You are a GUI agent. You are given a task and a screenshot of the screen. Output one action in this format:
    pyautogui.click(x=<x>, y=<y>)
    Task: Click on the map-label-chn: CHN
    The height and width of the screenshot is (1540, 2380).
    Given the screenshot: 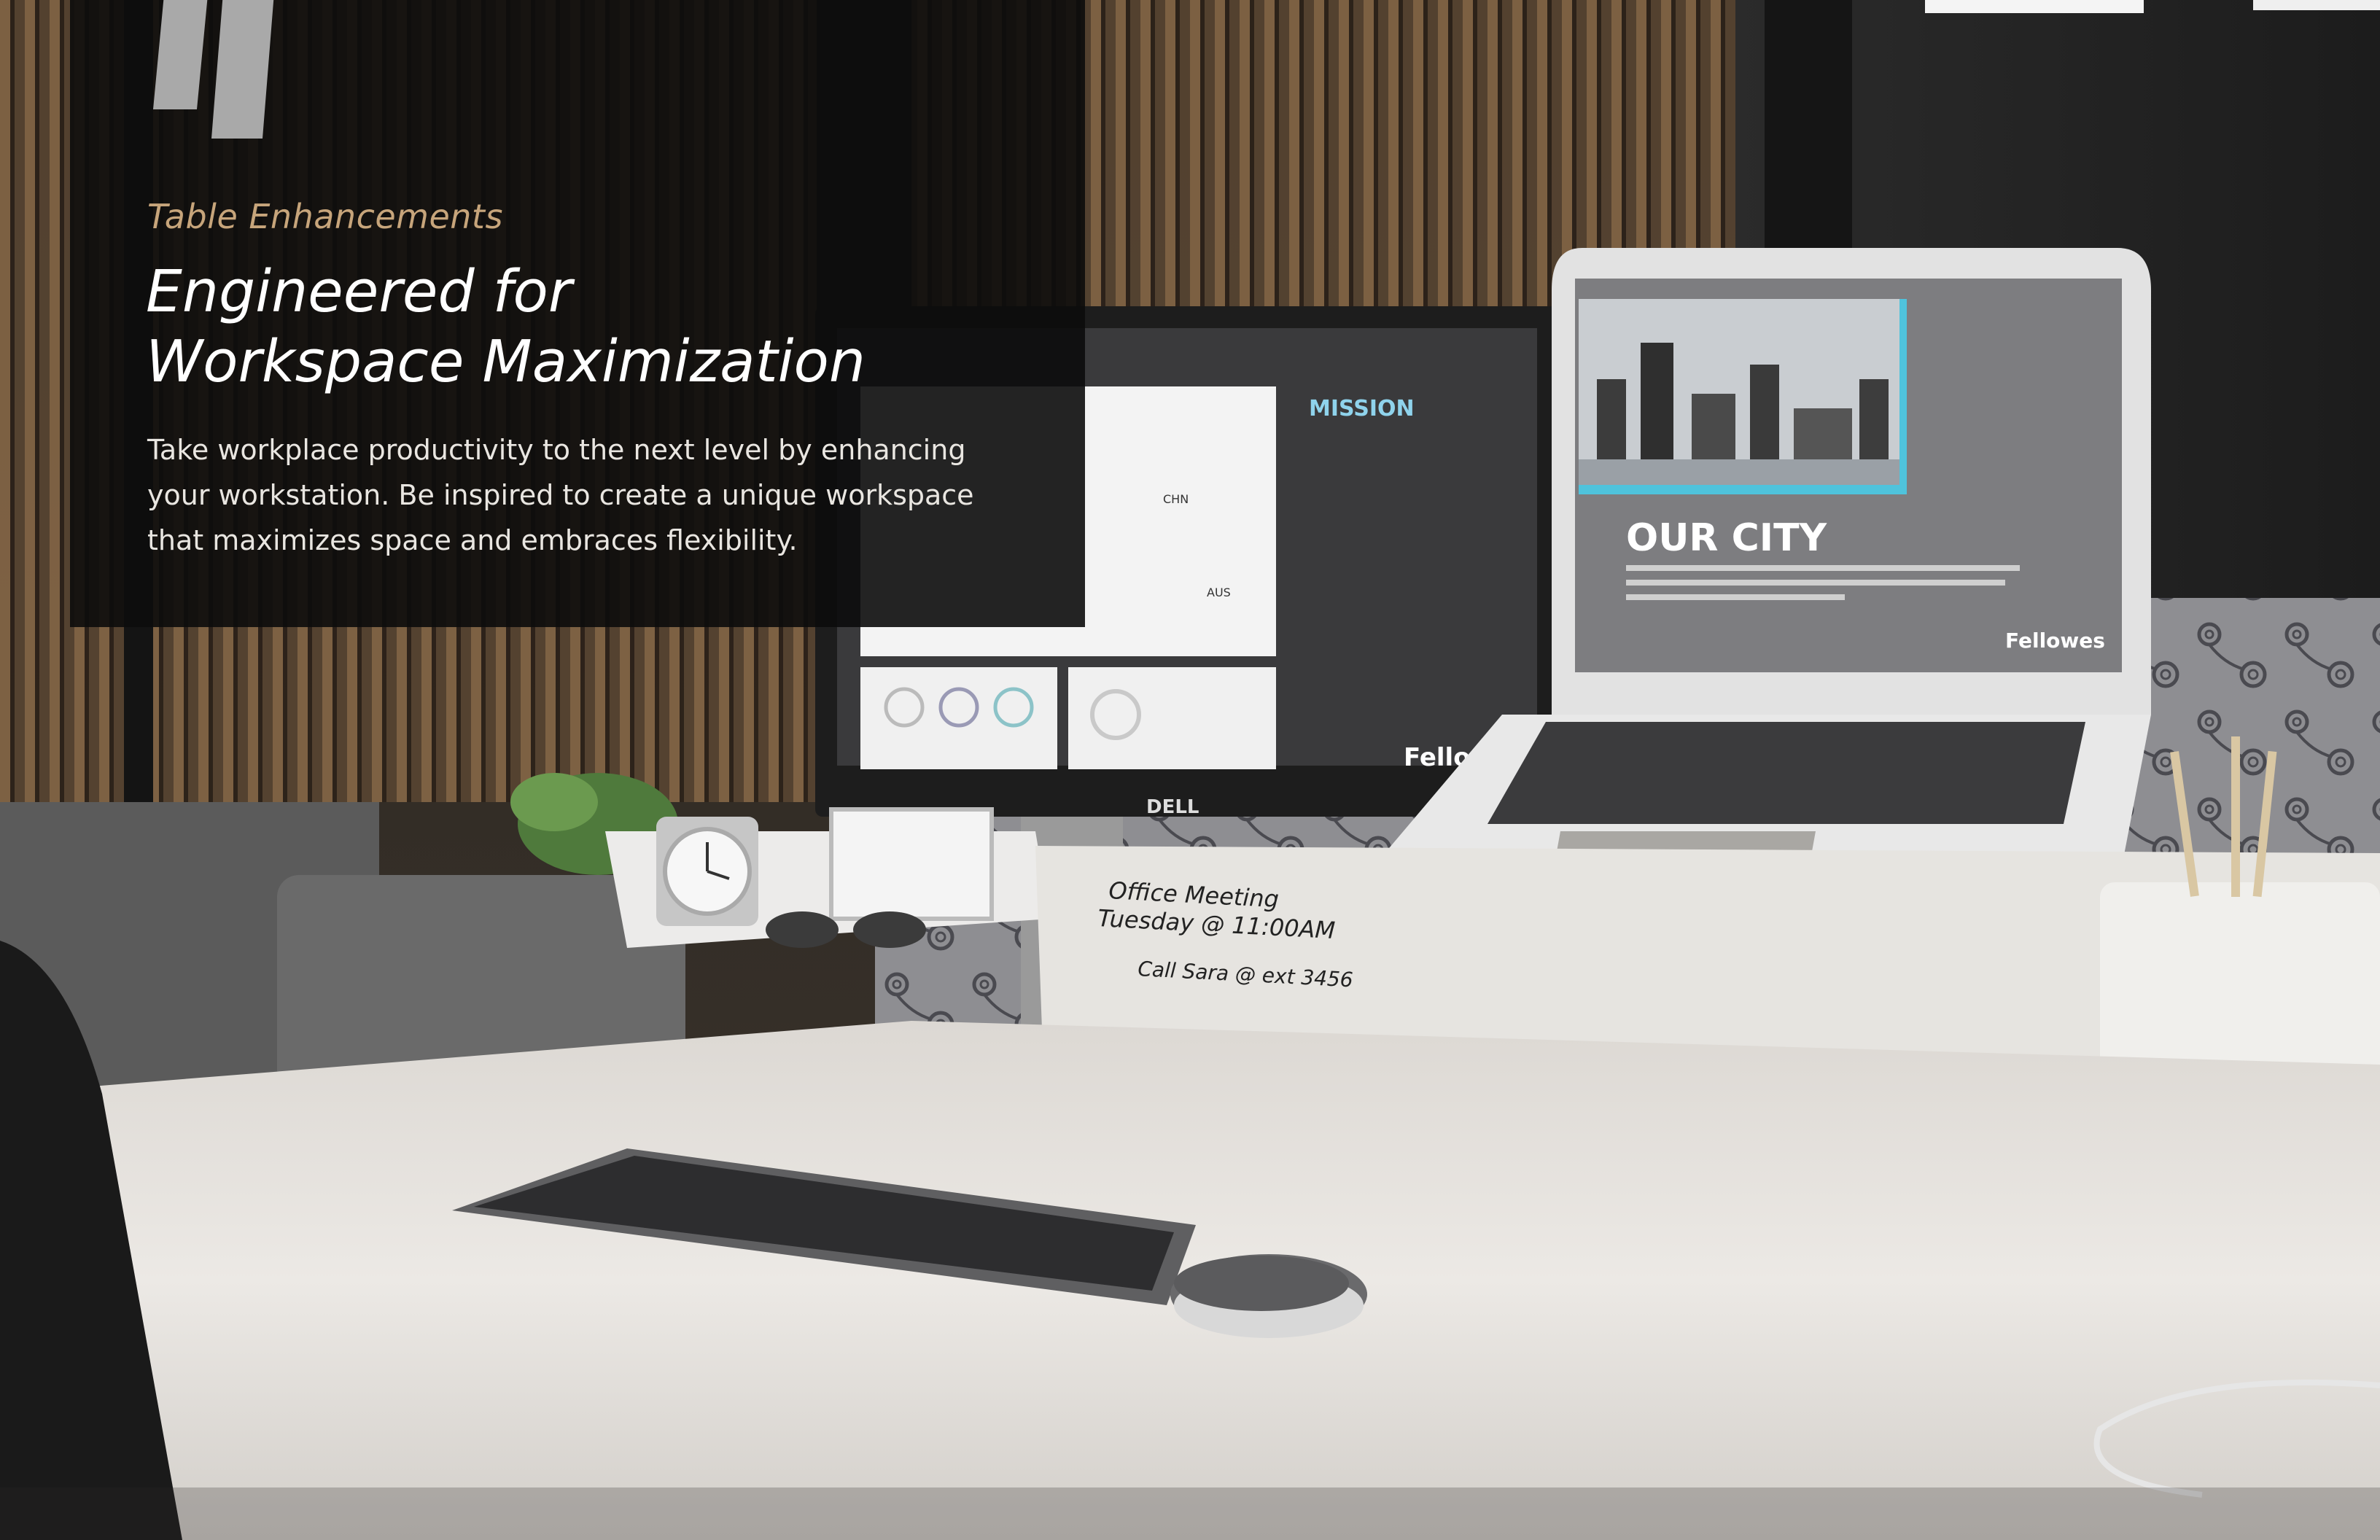 What is the action you would take?
    pyautogui.click(x=1176, y=499)
    